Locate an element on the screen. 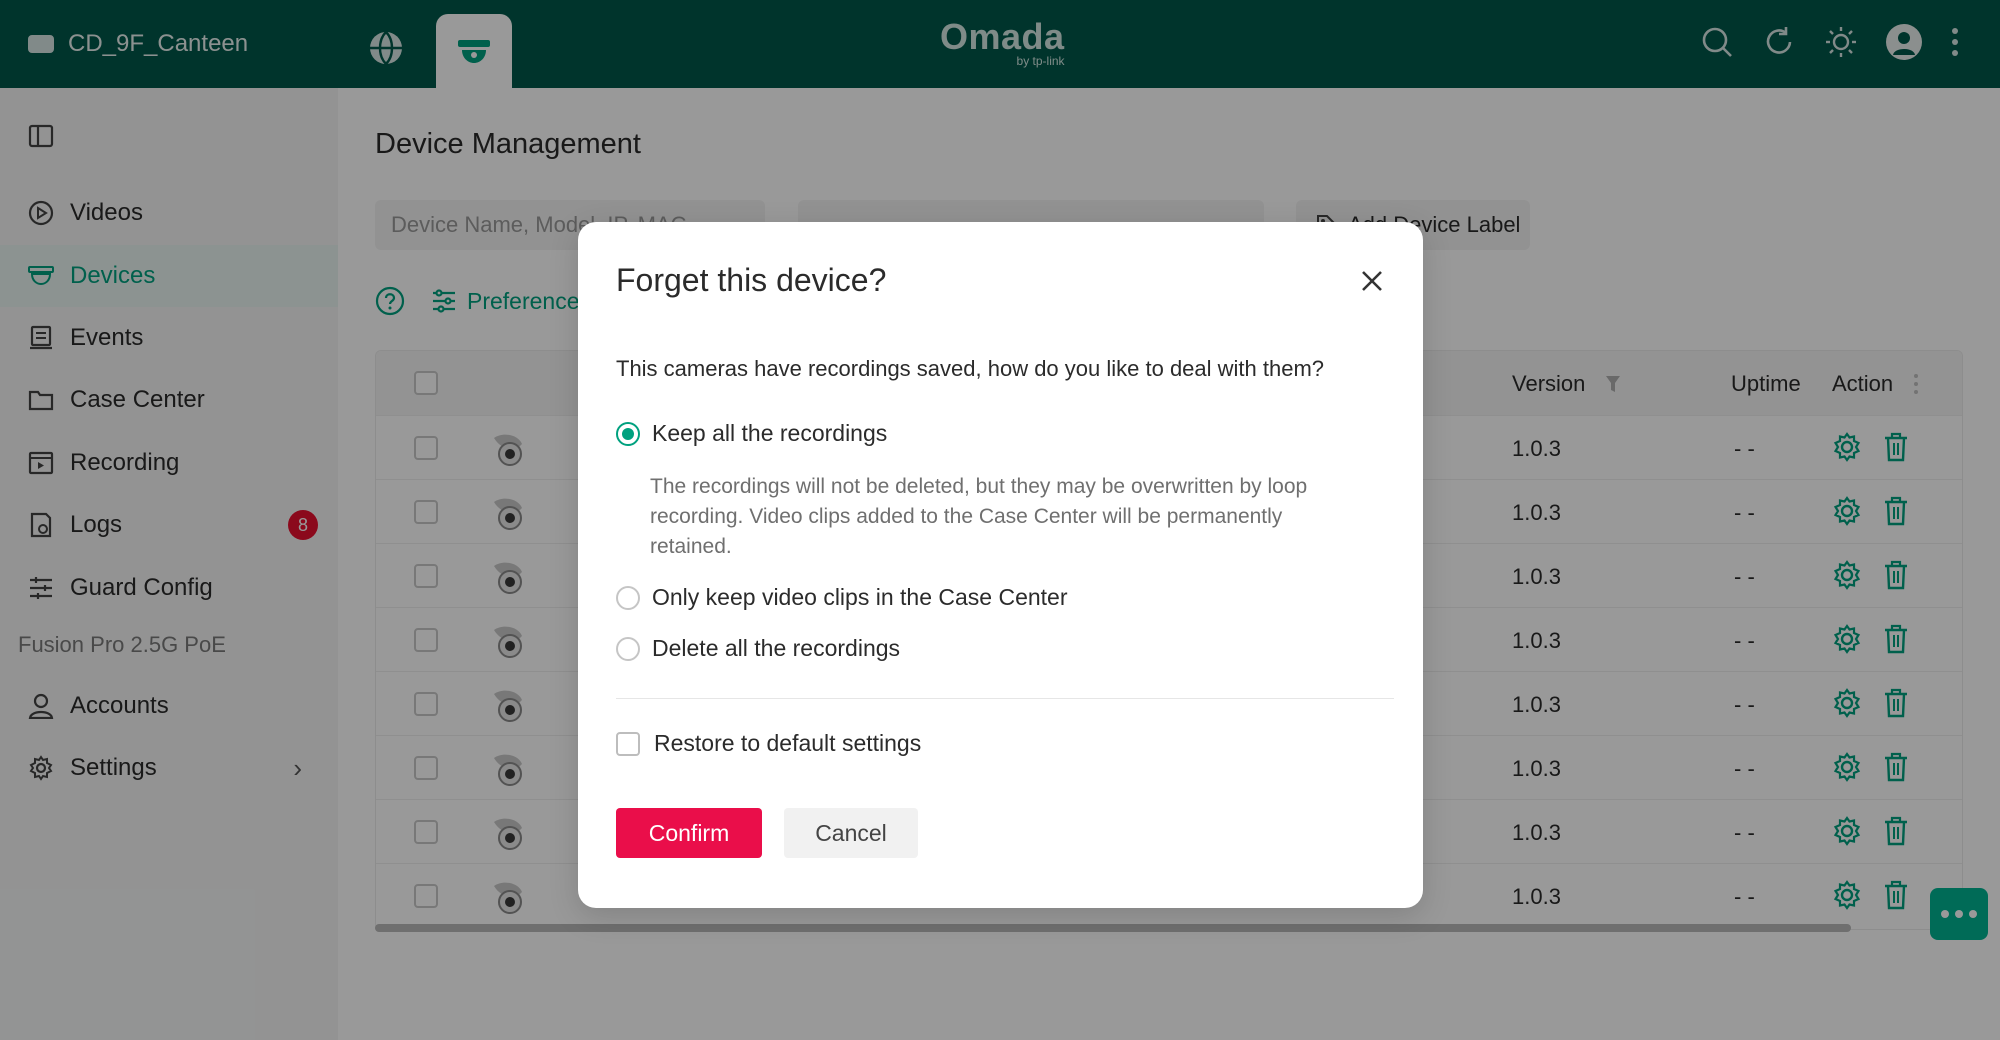 This screenshot has height=1040, width=2000. divider is located at coordinates (1005, 698).